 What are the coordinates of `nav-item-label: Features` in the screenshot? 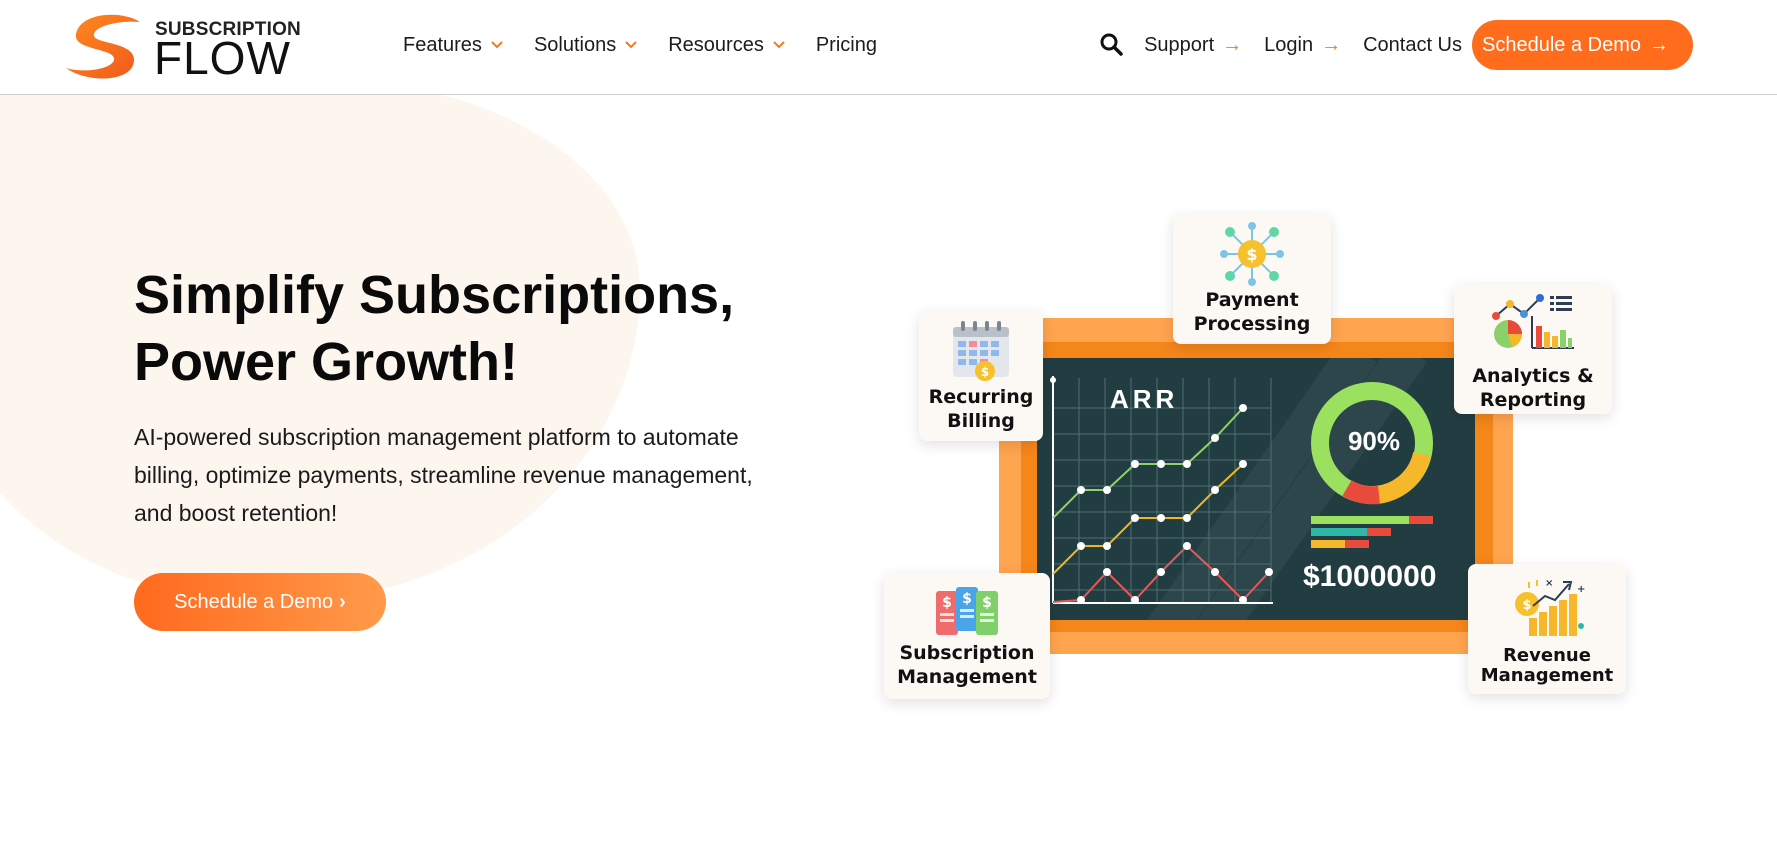 It's located at (442, 44).